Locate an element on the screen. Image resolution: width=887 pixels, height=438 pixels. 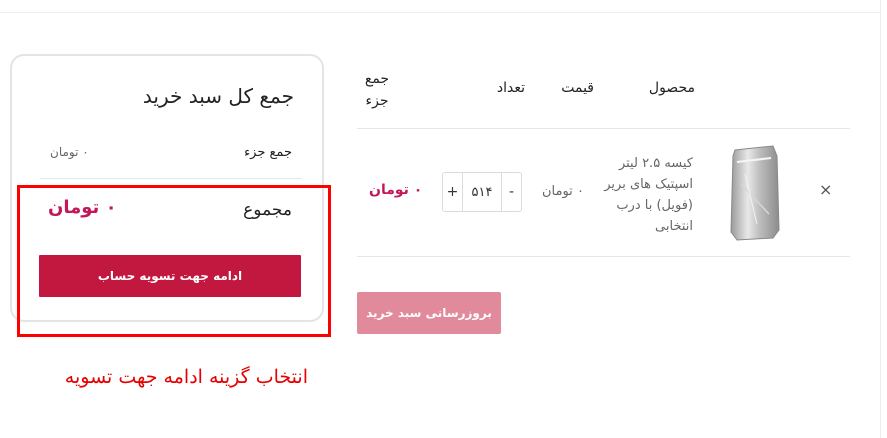
quantity-input is located at coordinates (482, 192).